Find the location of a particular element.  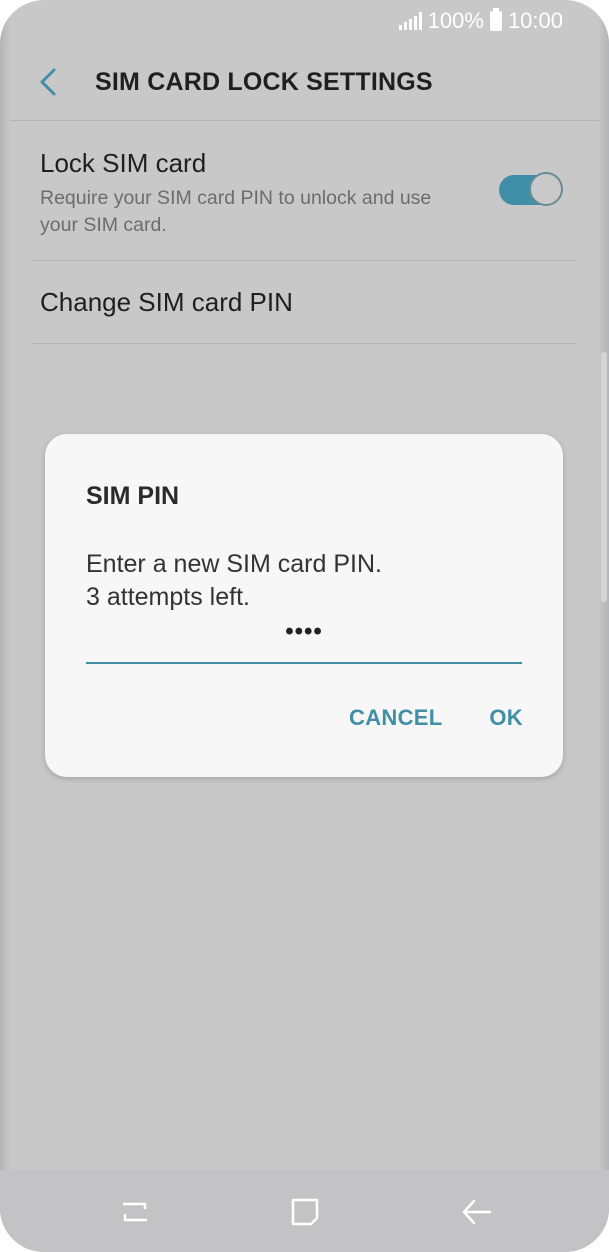

lock-sim-card-toggle is located at coordinates (531, 190).